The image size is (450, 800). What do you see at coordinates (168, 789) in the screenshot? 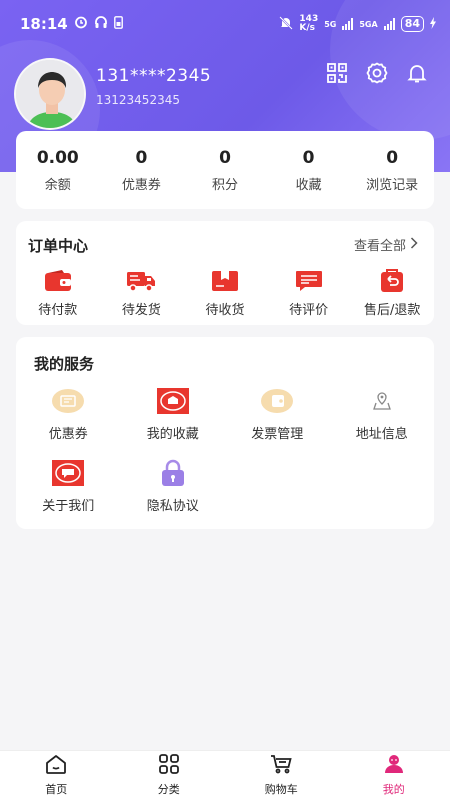
I see `nav-label: 分类` at bounding box center [168, 789].